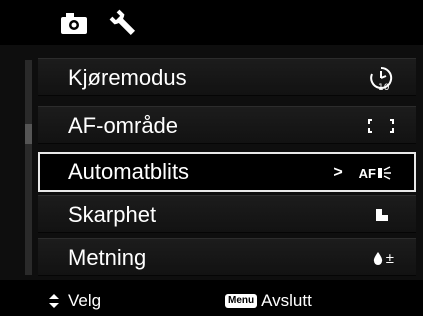  What do you see at coordinates (227, 125) in the screenshot?
I see `menu-item-af-omrade: AF-område` at bounding box center [227, 125].